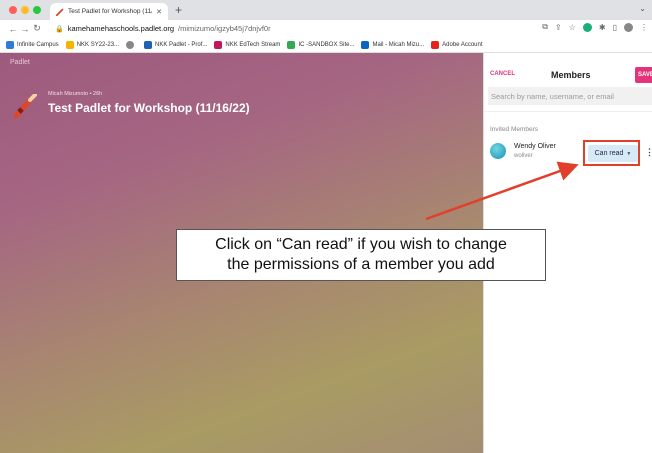  Describe the element at coordinates (361, 264) in the screenshot. I see `callout-line-2: the permissions of a member you add` at that location.